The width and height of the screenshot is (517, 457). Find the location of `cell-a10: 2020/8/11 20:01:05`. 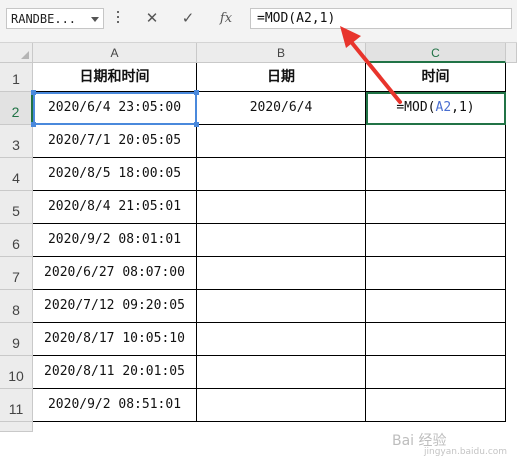

cell-a10: 2020/8/11 20:01:05 is located at coordinates (115, 372).